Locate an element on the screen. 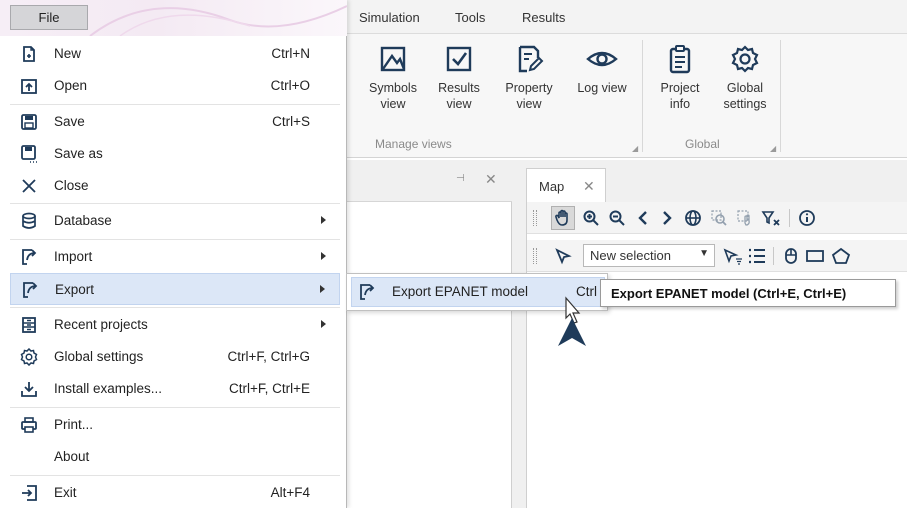 The height and width of the screenshot is (508, 907). selection-dropdown-value: New selection is located at coordinates (630, 255).